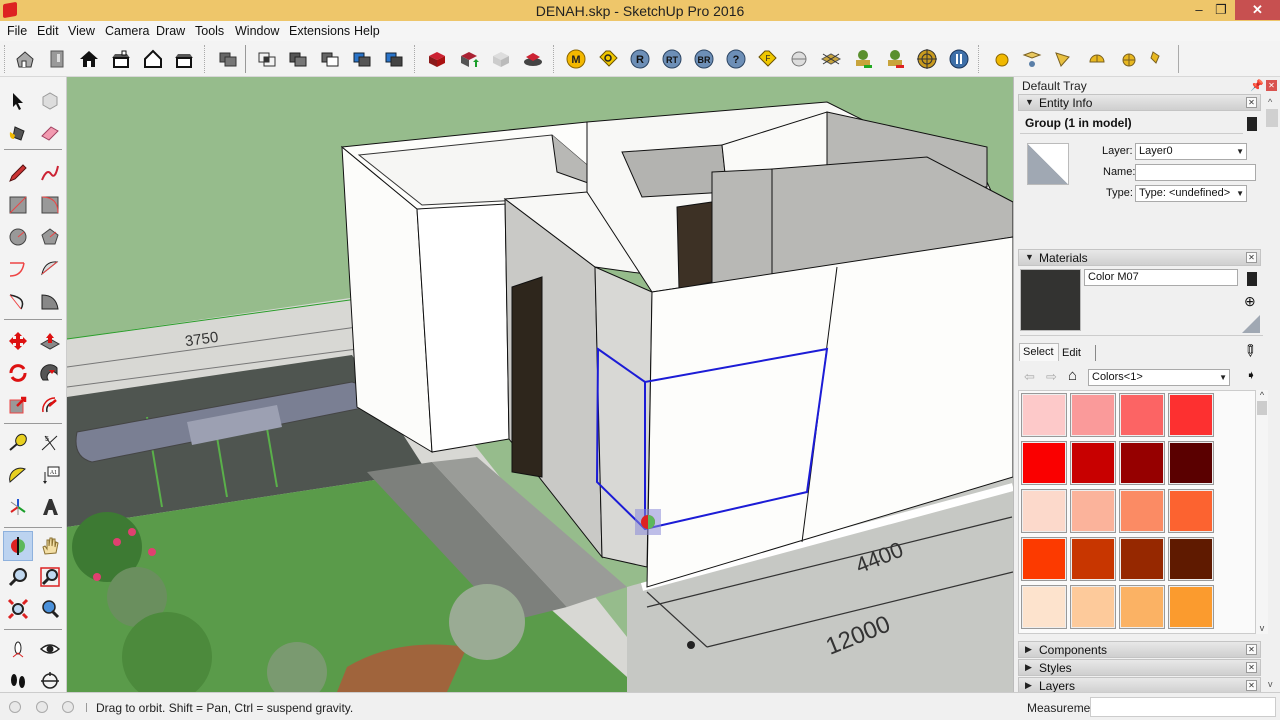 Image resolution: width=1280 pixels, height=720 pixels. I want to click on 3d-text-tool-button, so click(50, 507).